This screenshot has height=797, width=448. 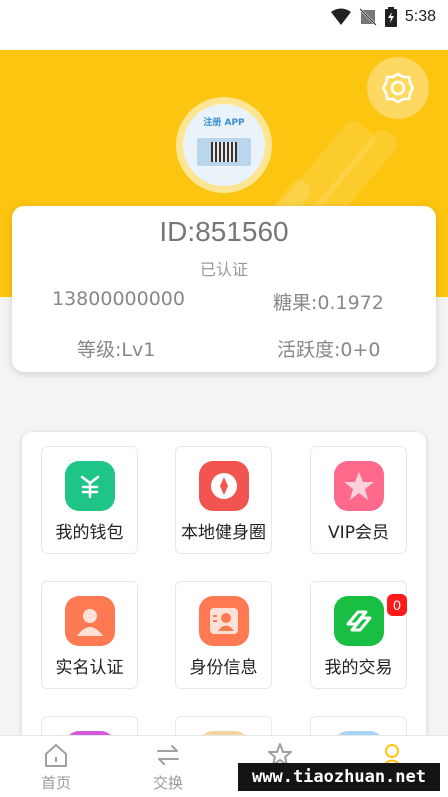 What do you see at coordinates (390, 17) in the screenshot?
I see `battery-charging-icon` at bounding box center [390, 17].